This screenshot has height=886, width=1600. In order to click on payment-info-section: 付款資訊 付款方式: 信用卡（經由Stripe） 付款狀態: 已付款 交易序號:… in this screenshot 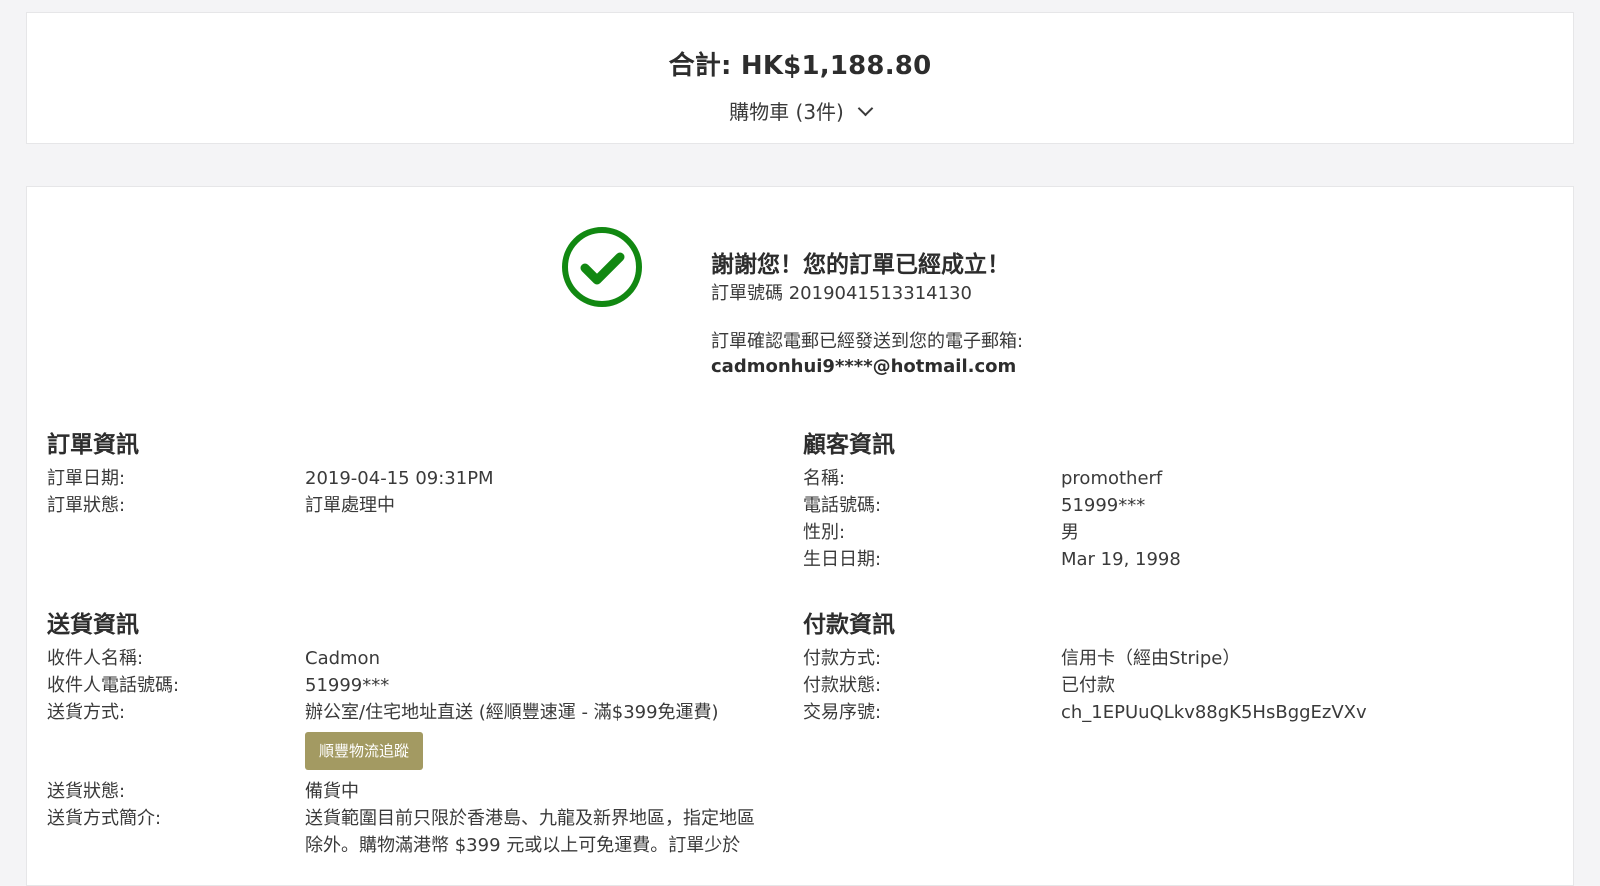, I will do `click(1163, 665)`.